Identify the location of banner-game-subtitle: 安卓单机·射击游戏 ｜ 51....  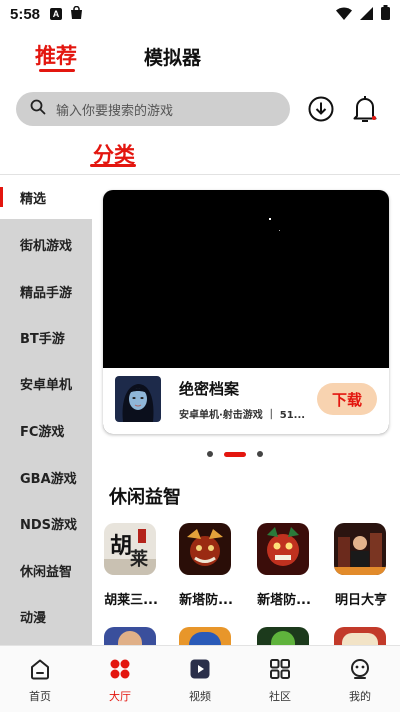
(242, 415).